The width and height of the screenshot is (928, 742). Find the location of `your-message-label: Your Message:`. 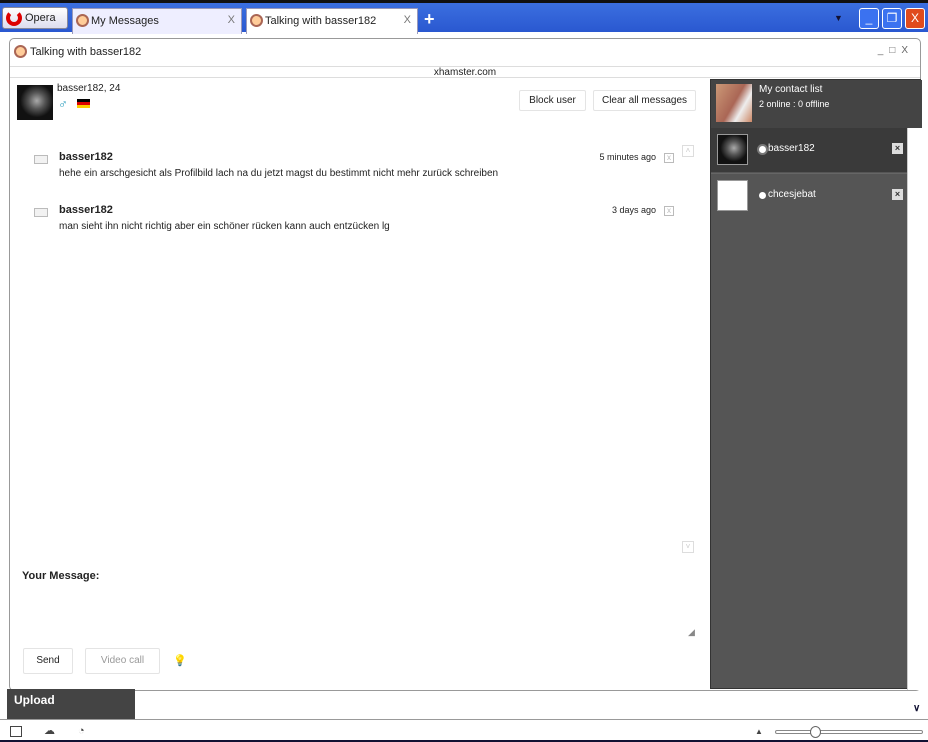

your-message-label: Your Message: is located at coordinates (61, 576).